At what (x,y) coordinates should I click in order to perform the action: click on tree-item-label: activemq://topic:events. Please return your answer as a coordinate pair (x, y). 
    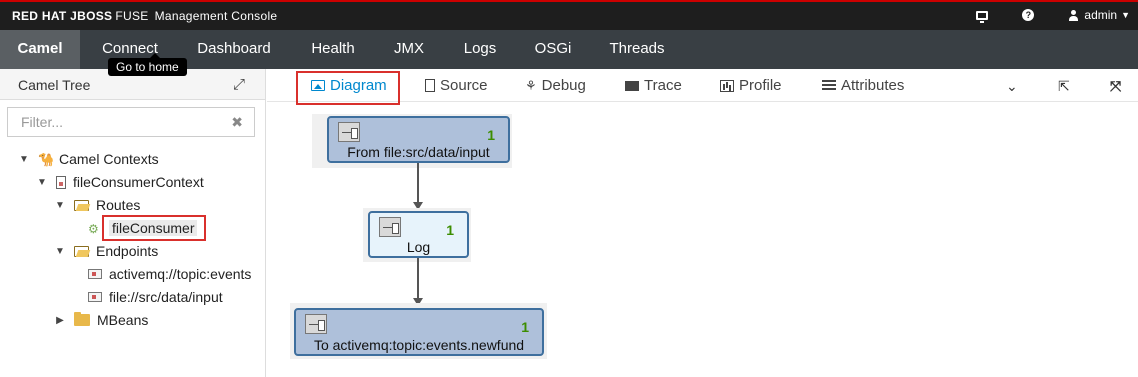
    Looking at the image, I should click on (180, 274).